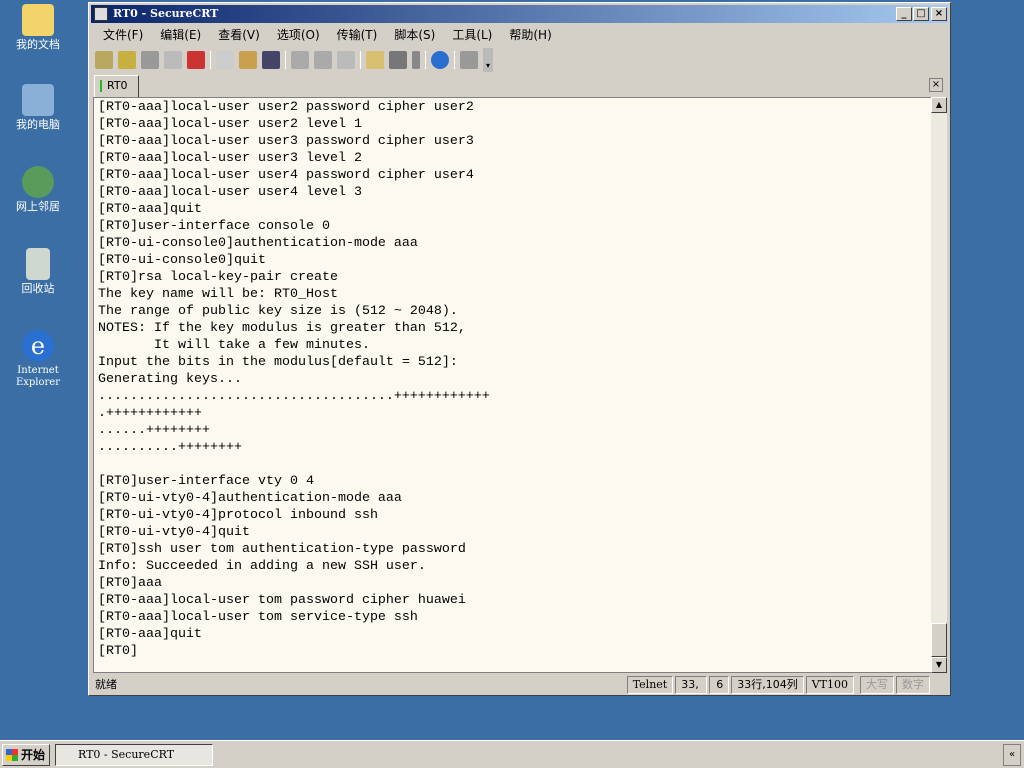 This screenshot has width=1024, height=768. Describe the element at coordinates (488, 60) in the screenshot. I see `toolbar-overflow-icon: ▾` at that location.